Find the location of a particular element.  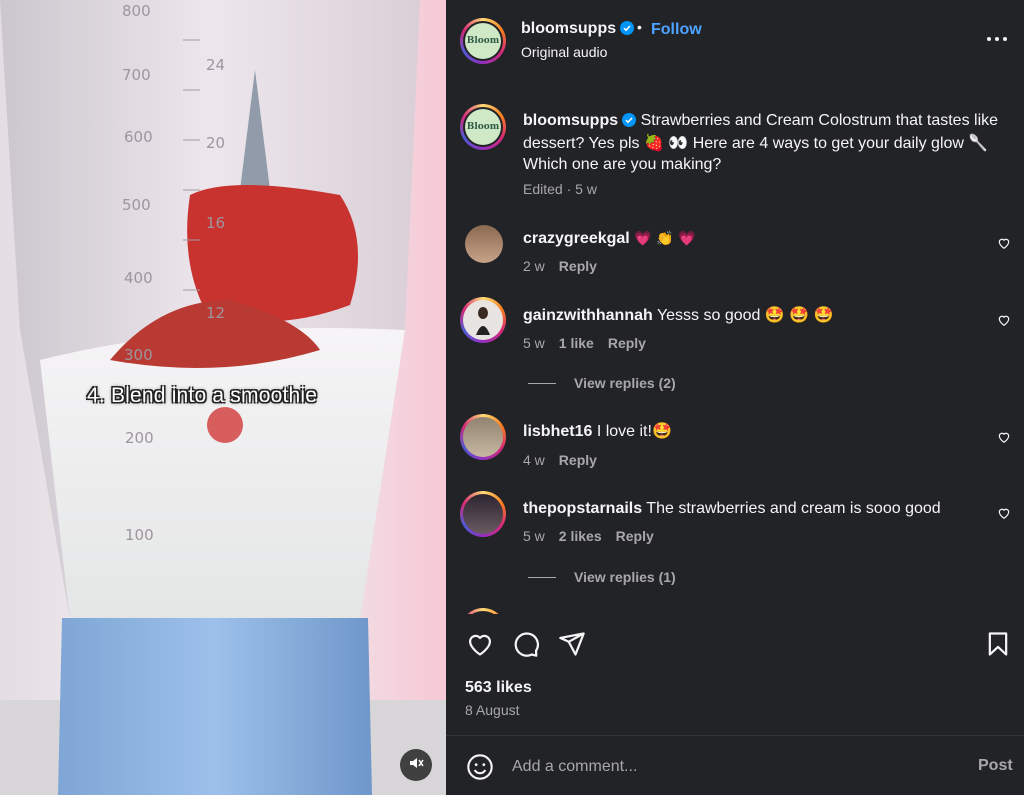

jar-ml-marking: 200 is located at coordinates (139, 438).